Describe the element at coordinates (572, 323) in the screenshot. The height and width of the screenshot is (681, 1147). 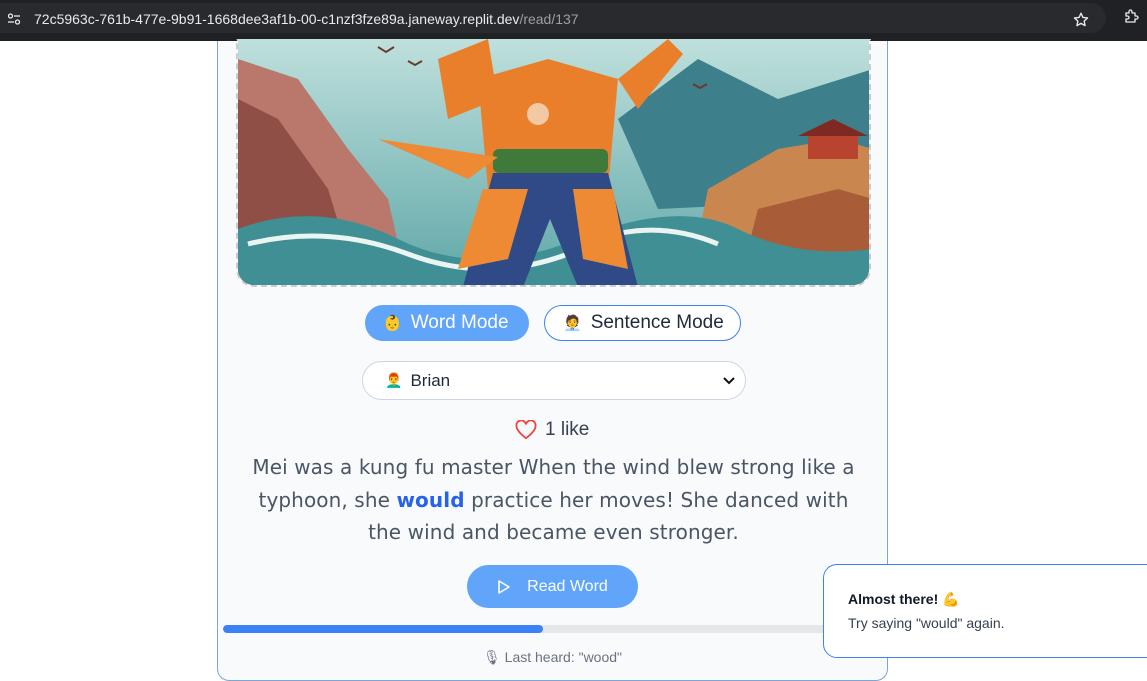
I see `person-icon: 🧑‍💼` at that location.